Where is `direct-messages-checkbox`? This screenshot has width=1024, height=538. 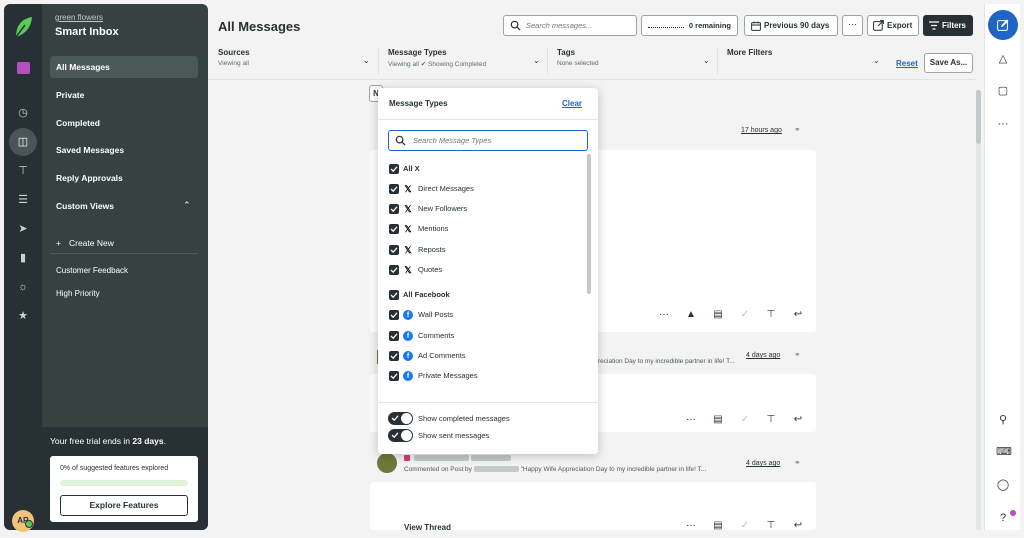
direct-messages-checkbox is located at coordinates (394, 189).